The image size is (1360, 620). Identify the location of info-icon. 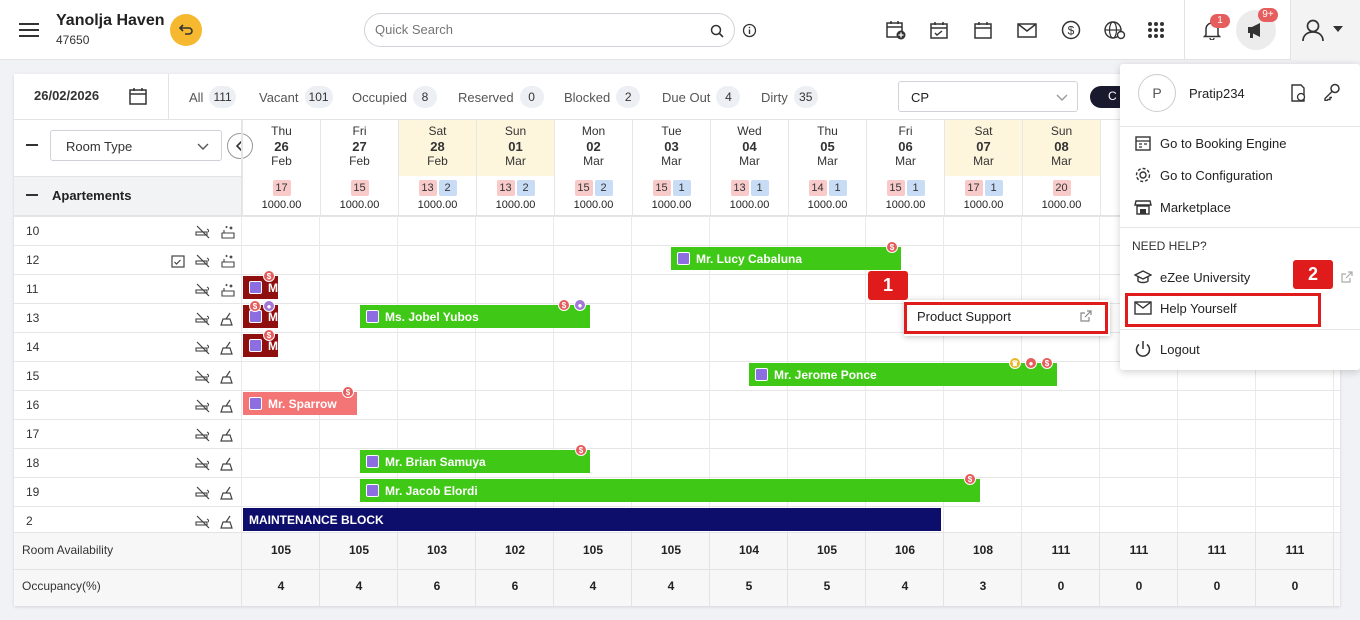
(749, 30).